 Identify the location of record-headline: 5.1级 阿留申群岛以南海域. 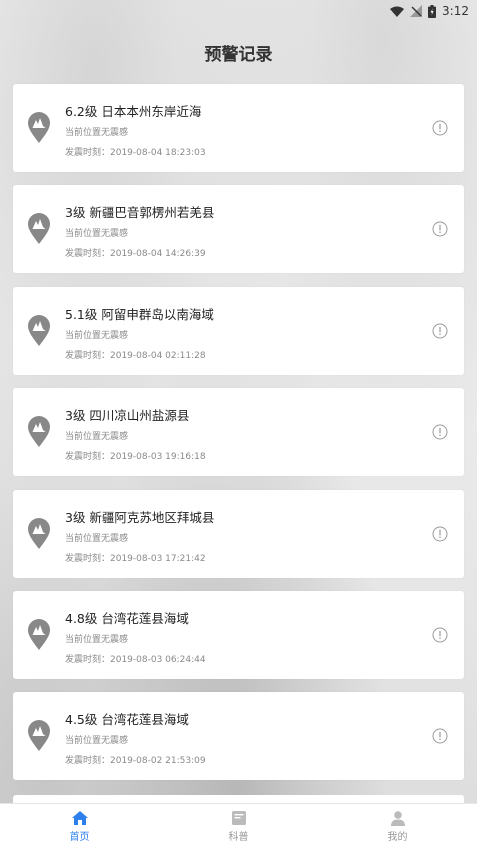
(139, 314).